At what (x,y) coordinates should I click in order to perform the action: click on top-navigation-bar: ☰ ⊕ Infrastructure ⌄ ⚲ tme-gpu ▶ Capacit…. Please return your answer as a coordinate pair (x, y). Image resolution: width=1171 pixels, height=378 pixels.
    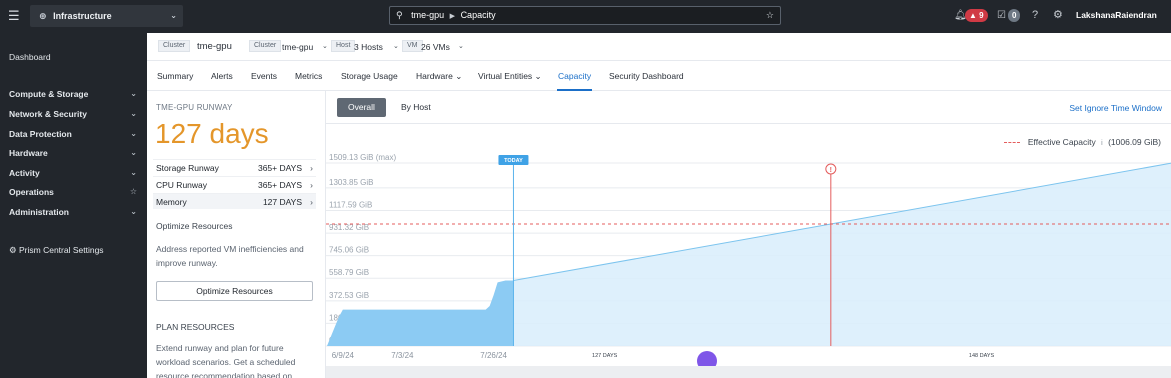
    Looking at the image, I should click on (585, 16).